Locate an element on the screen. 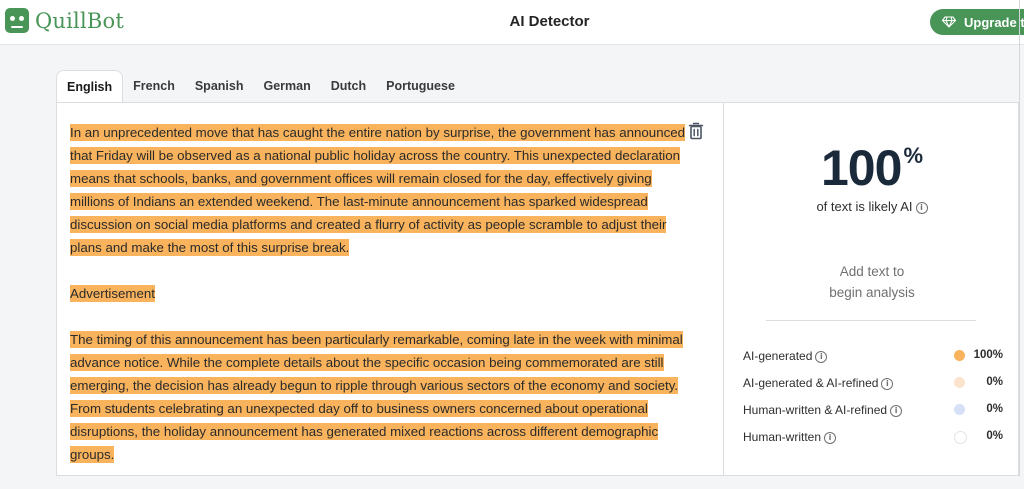 This screenshot has height=489, width=1024. score-caption: of text is likely AI i is located at coordinates (872, 206).